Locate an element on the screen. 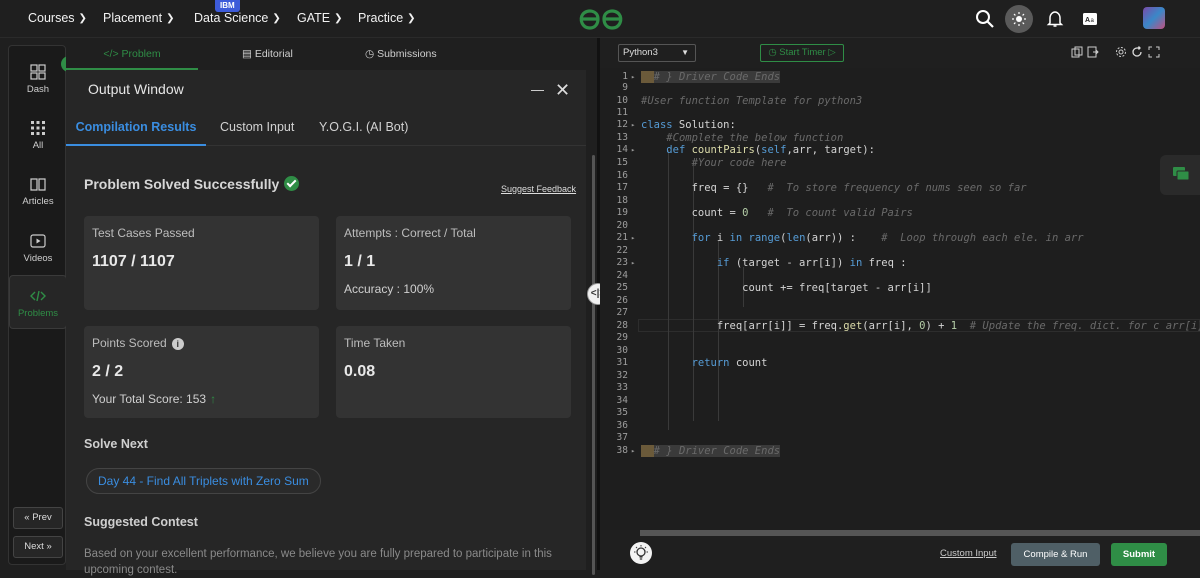 The width and height of the screenshot is (1200, 578). tab-compilation-results: Compilation Results is located at coordinates (136, 127).